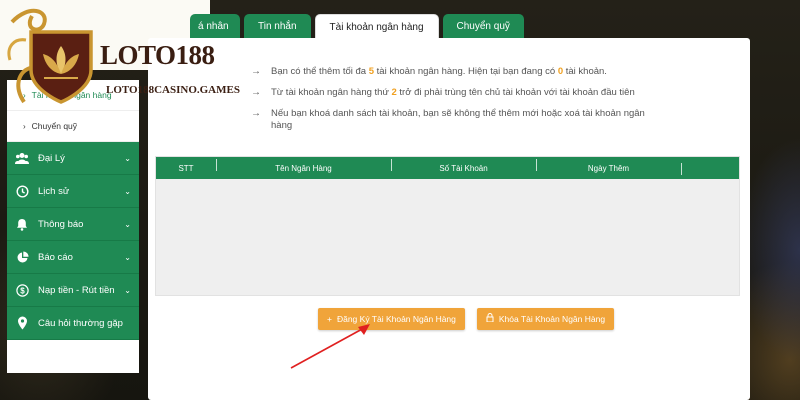 The image size is (800, 400). Describe the element at coordinates (330, 346) in the screenshot. I see `red-annotation-arrow` at that location.